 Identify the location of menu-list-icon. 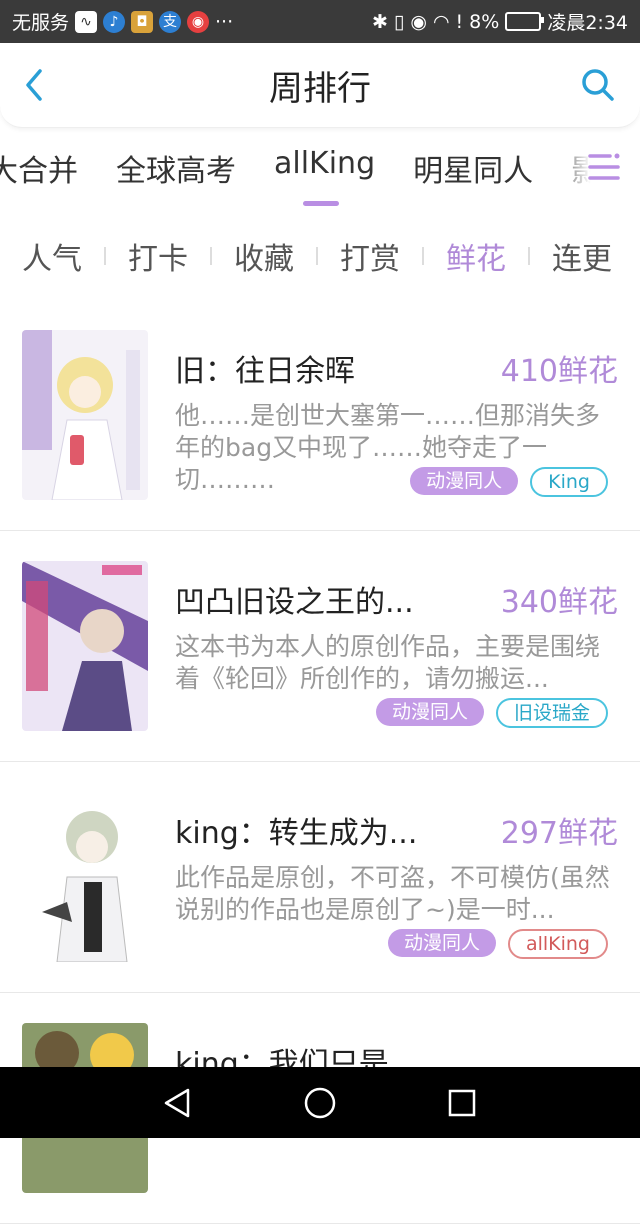
(604, 166).